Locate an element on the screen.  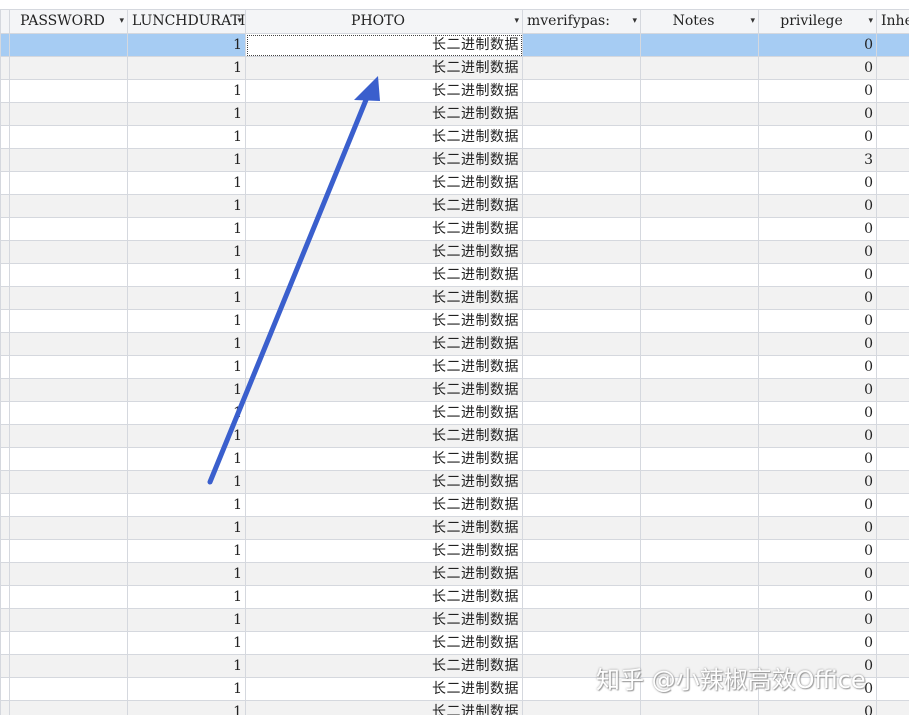
cell-privilege: 3 is located at coordinates (817, 160).